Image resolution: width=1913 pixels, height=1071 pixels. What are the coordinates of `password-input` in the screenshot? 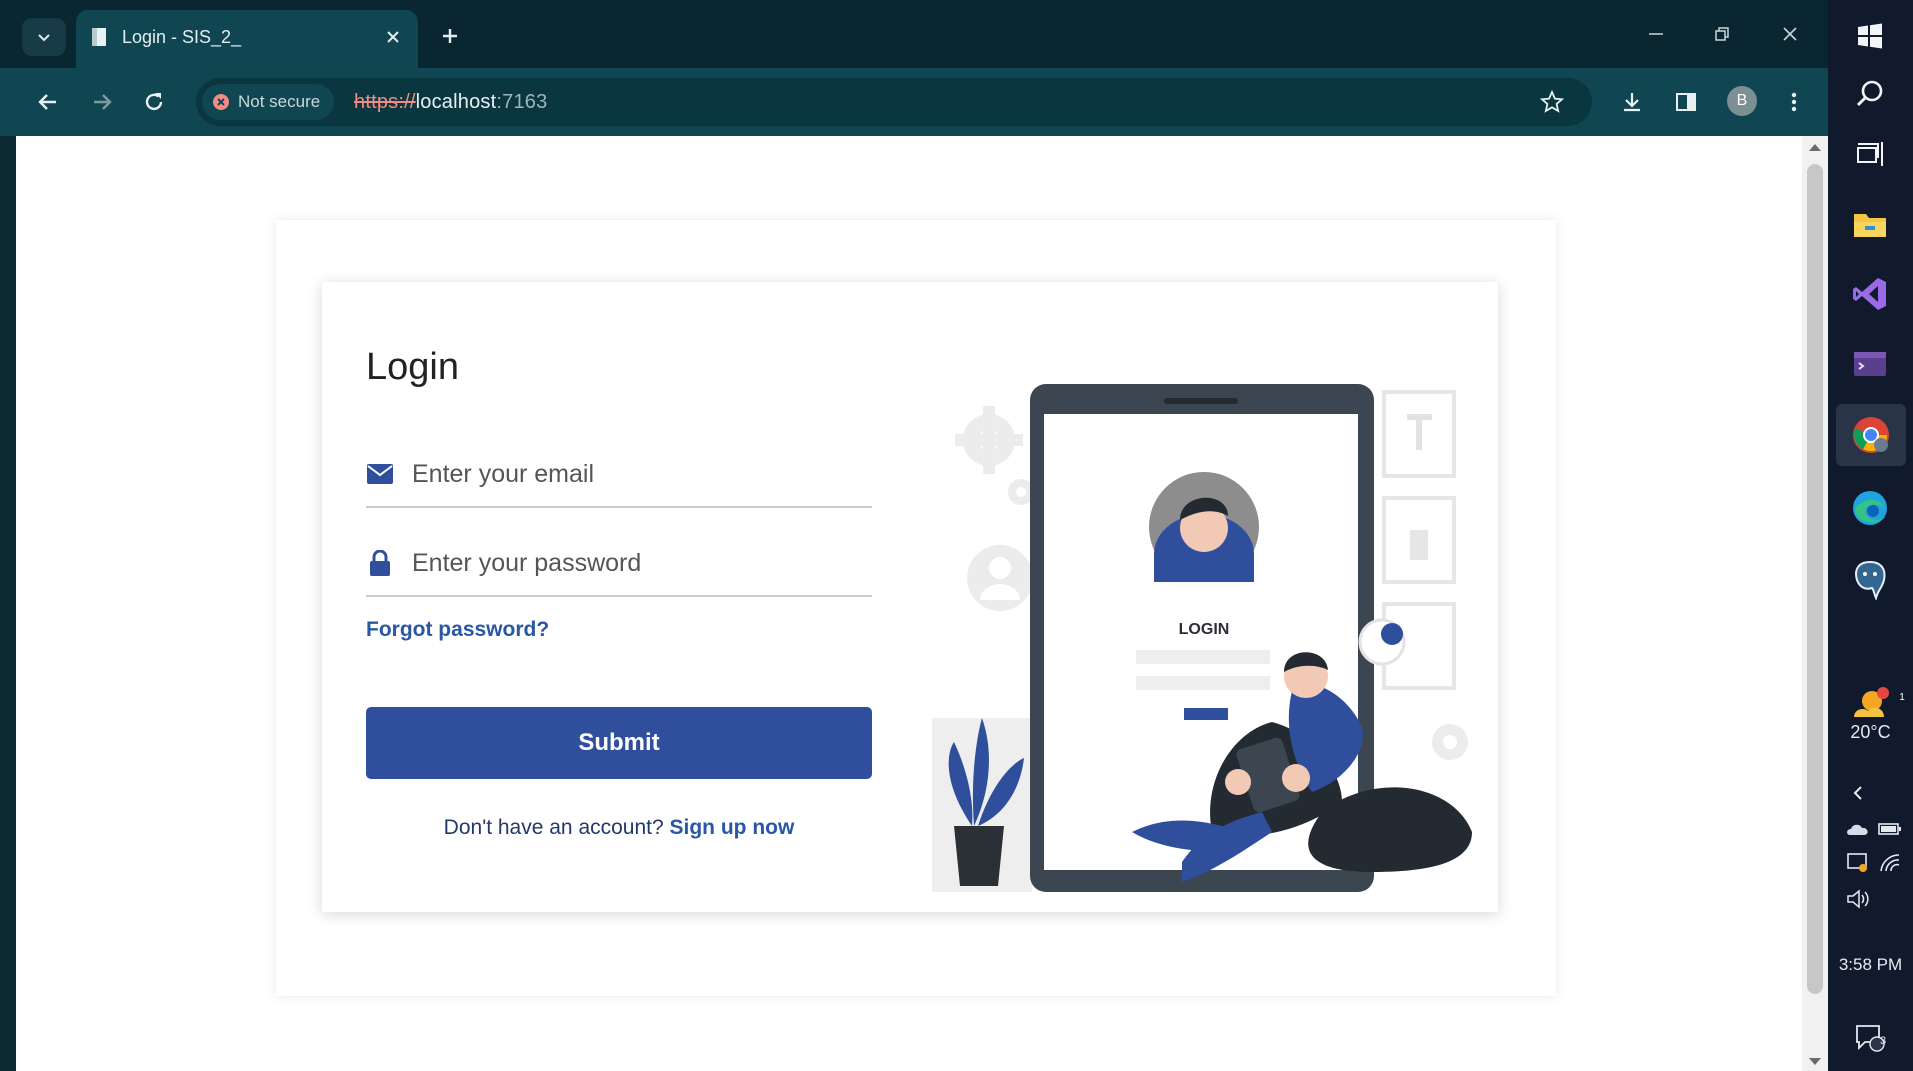 It's located at (637, 563).